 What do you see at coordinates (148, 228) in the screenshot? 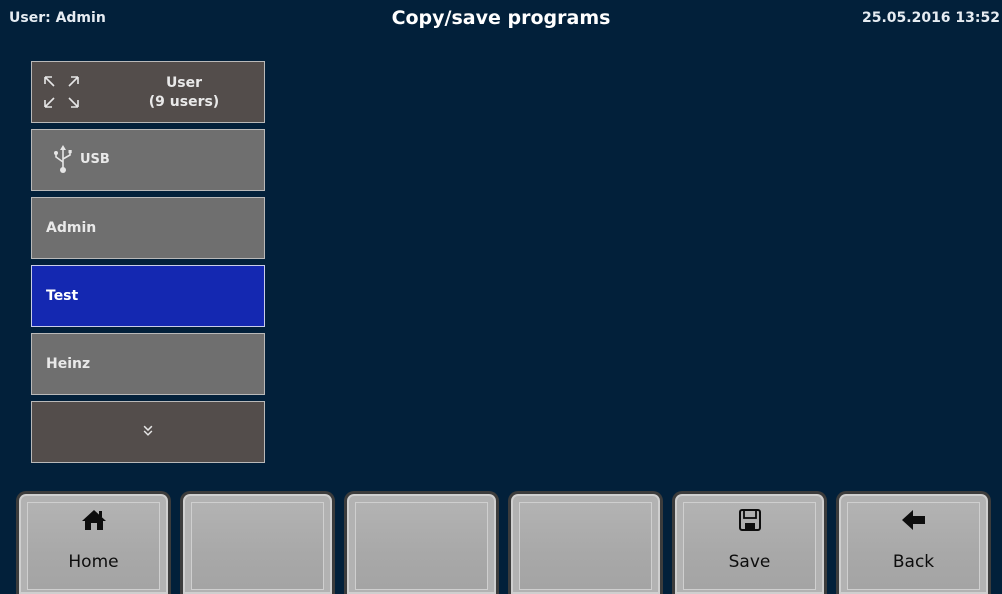
I see `user-item-admin: Admin` at bounding box center [148, 228].